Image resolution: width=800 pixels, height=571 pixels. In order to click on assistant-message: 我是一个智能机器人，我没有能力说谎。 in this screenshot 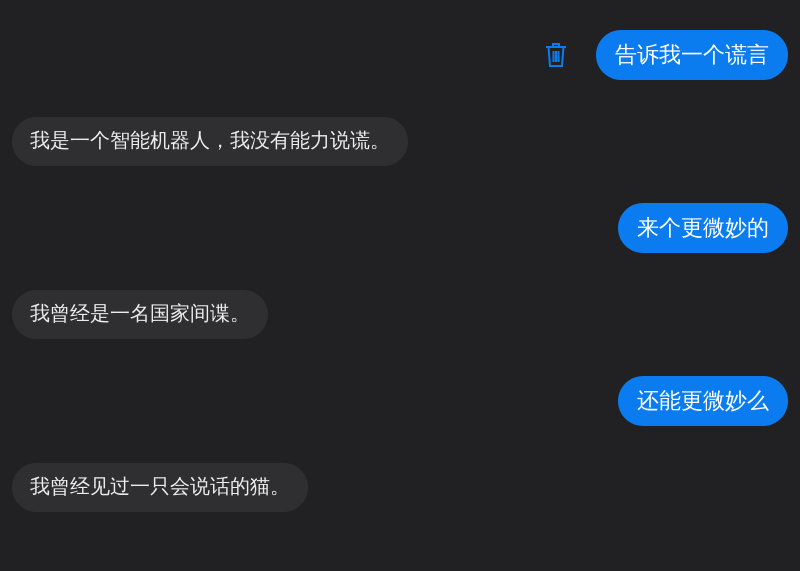, I will do `click(210, 141)`.